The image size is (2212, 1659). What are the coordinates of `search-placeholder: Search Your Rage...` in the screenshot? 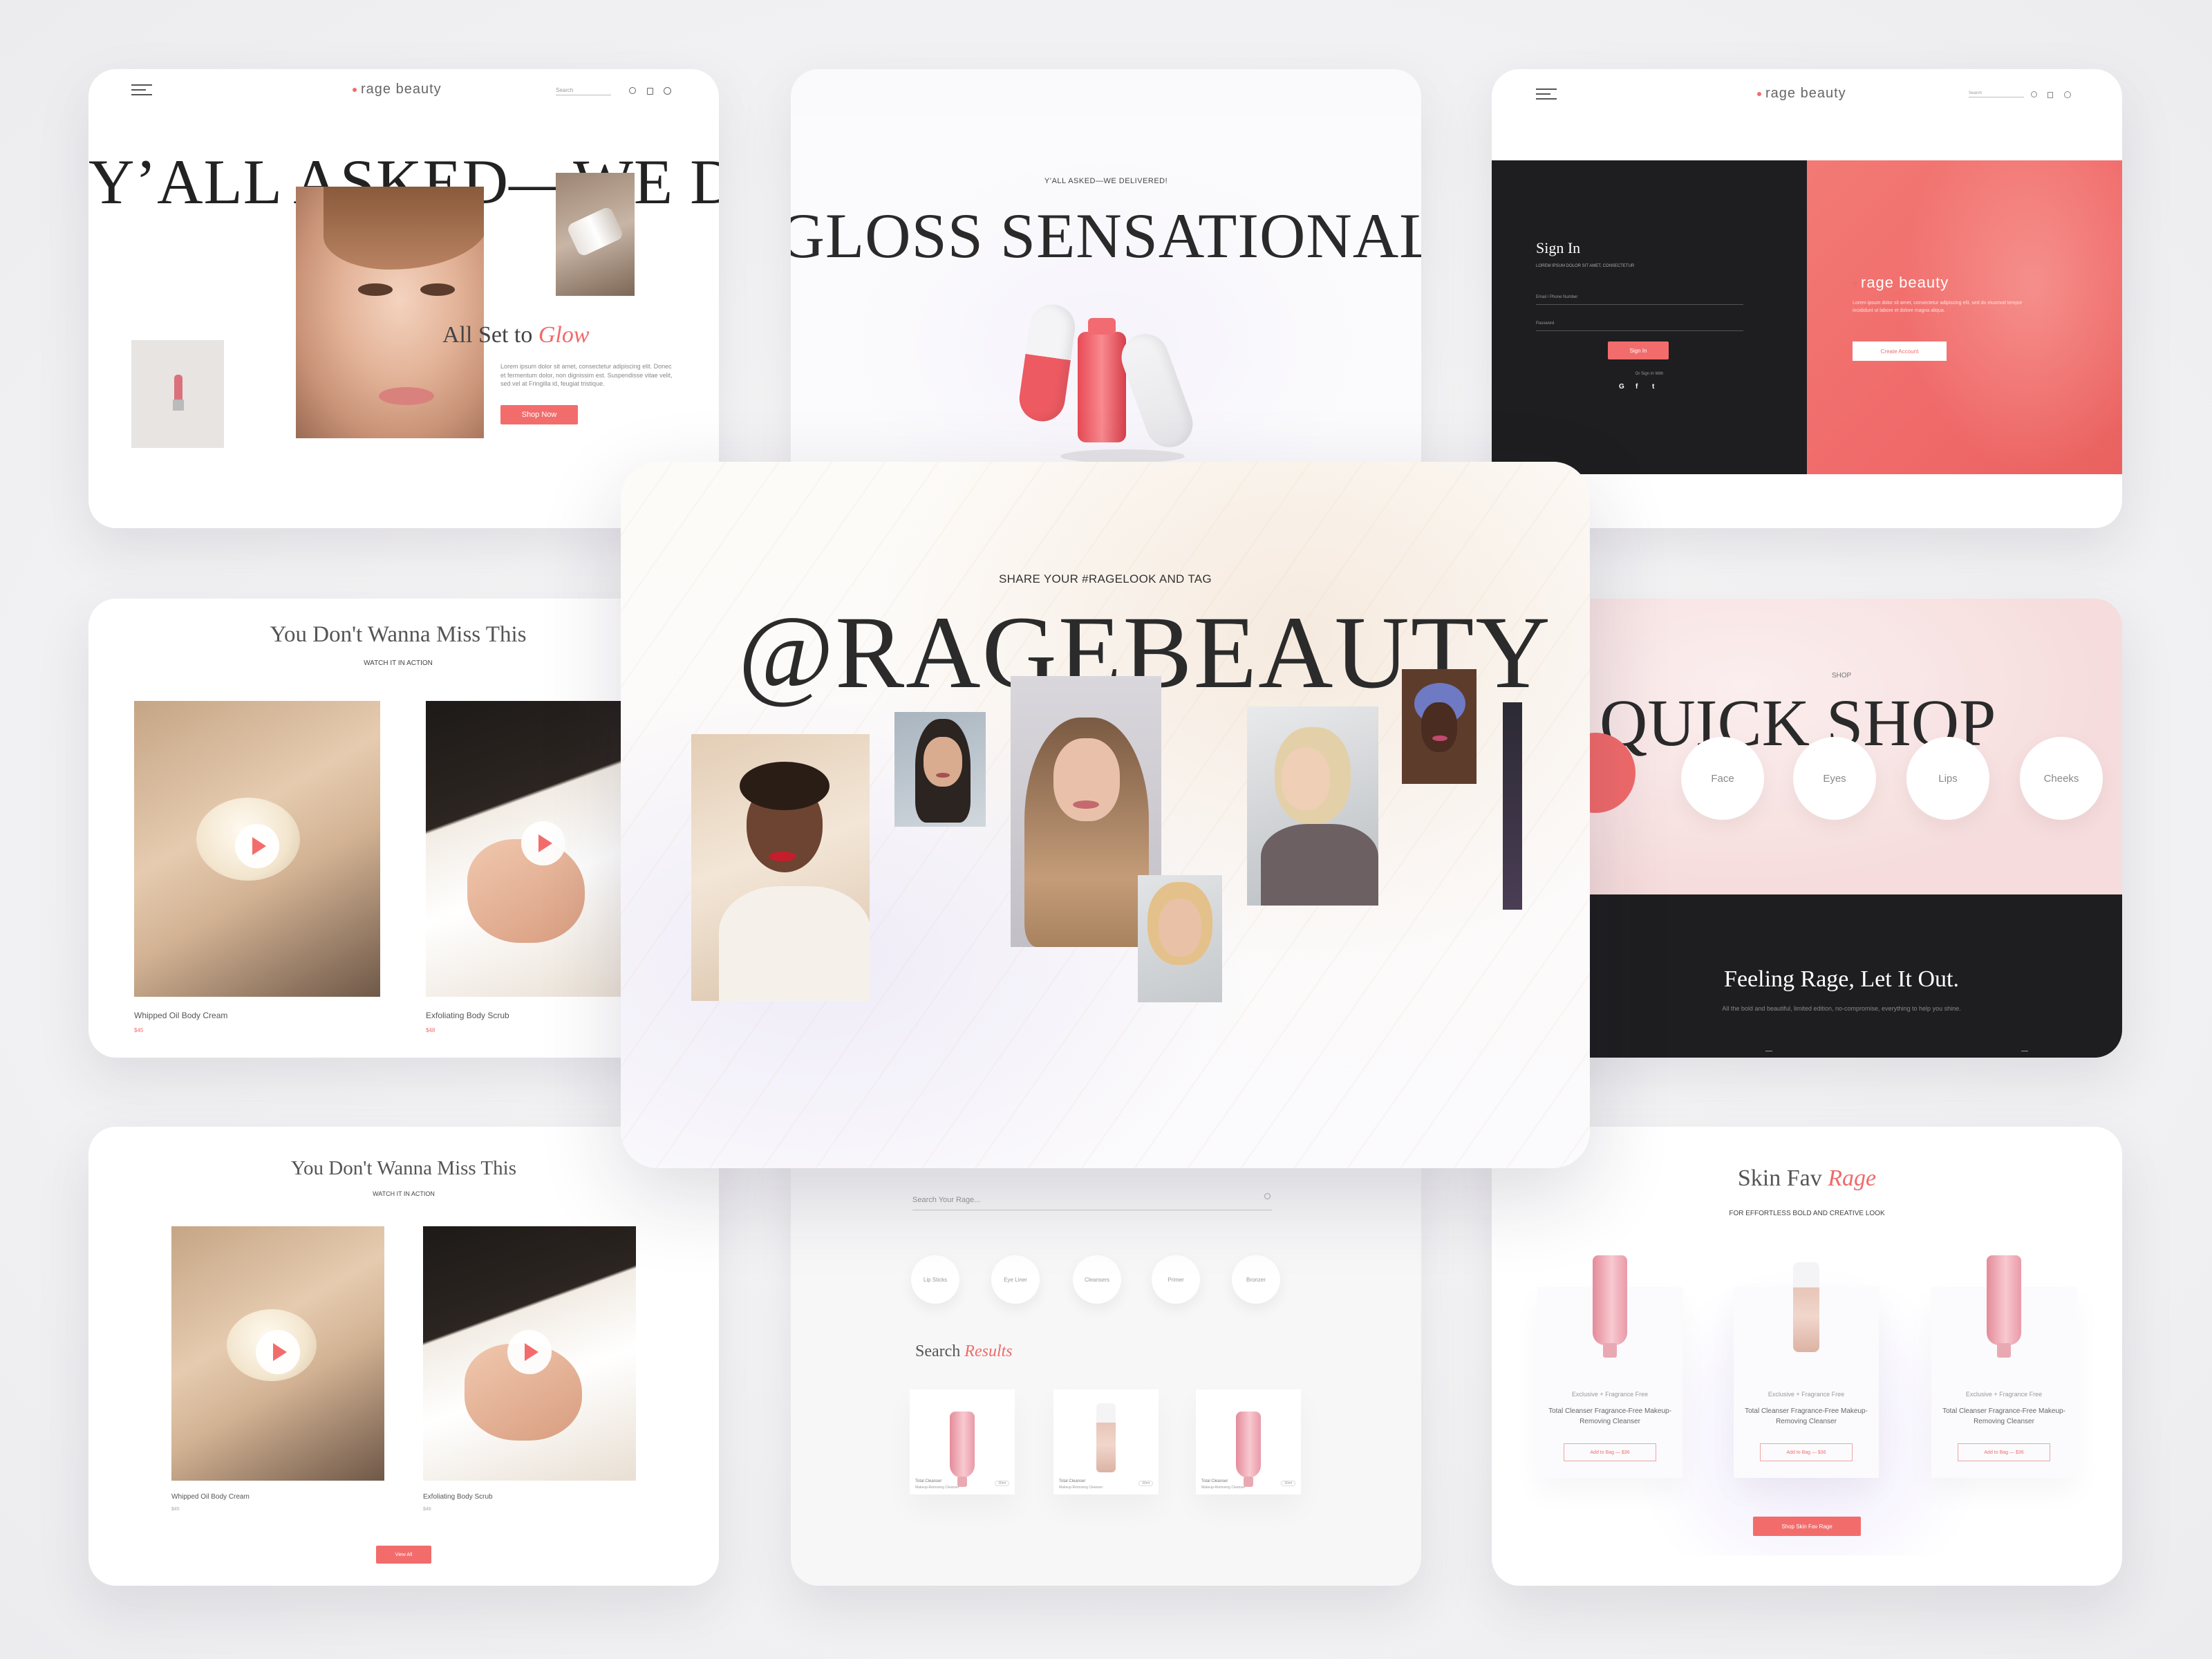 It's located at (946, 1200).